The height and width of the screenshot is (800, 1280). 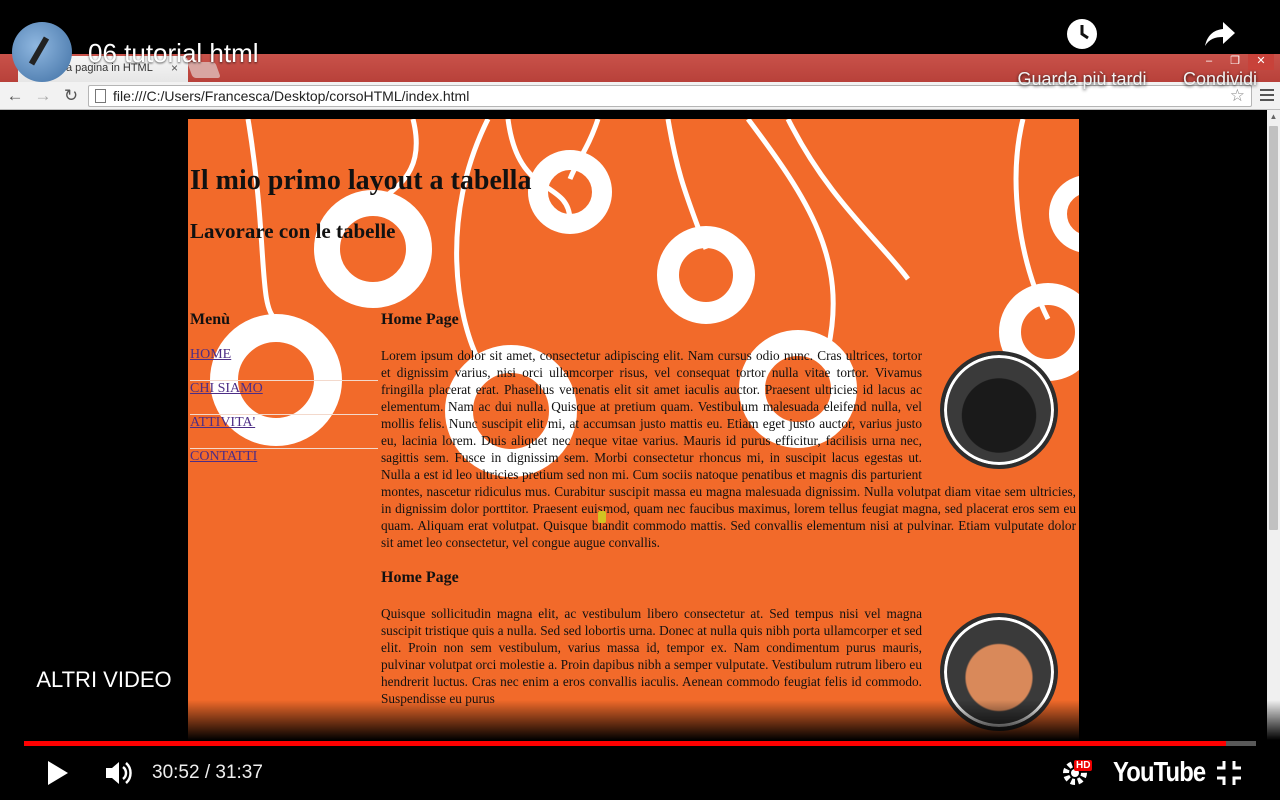 What do you see at coordinates (1220, 79) in the screenshot?
I see `share-label: Condividi` at bounding box center [1220, 79].